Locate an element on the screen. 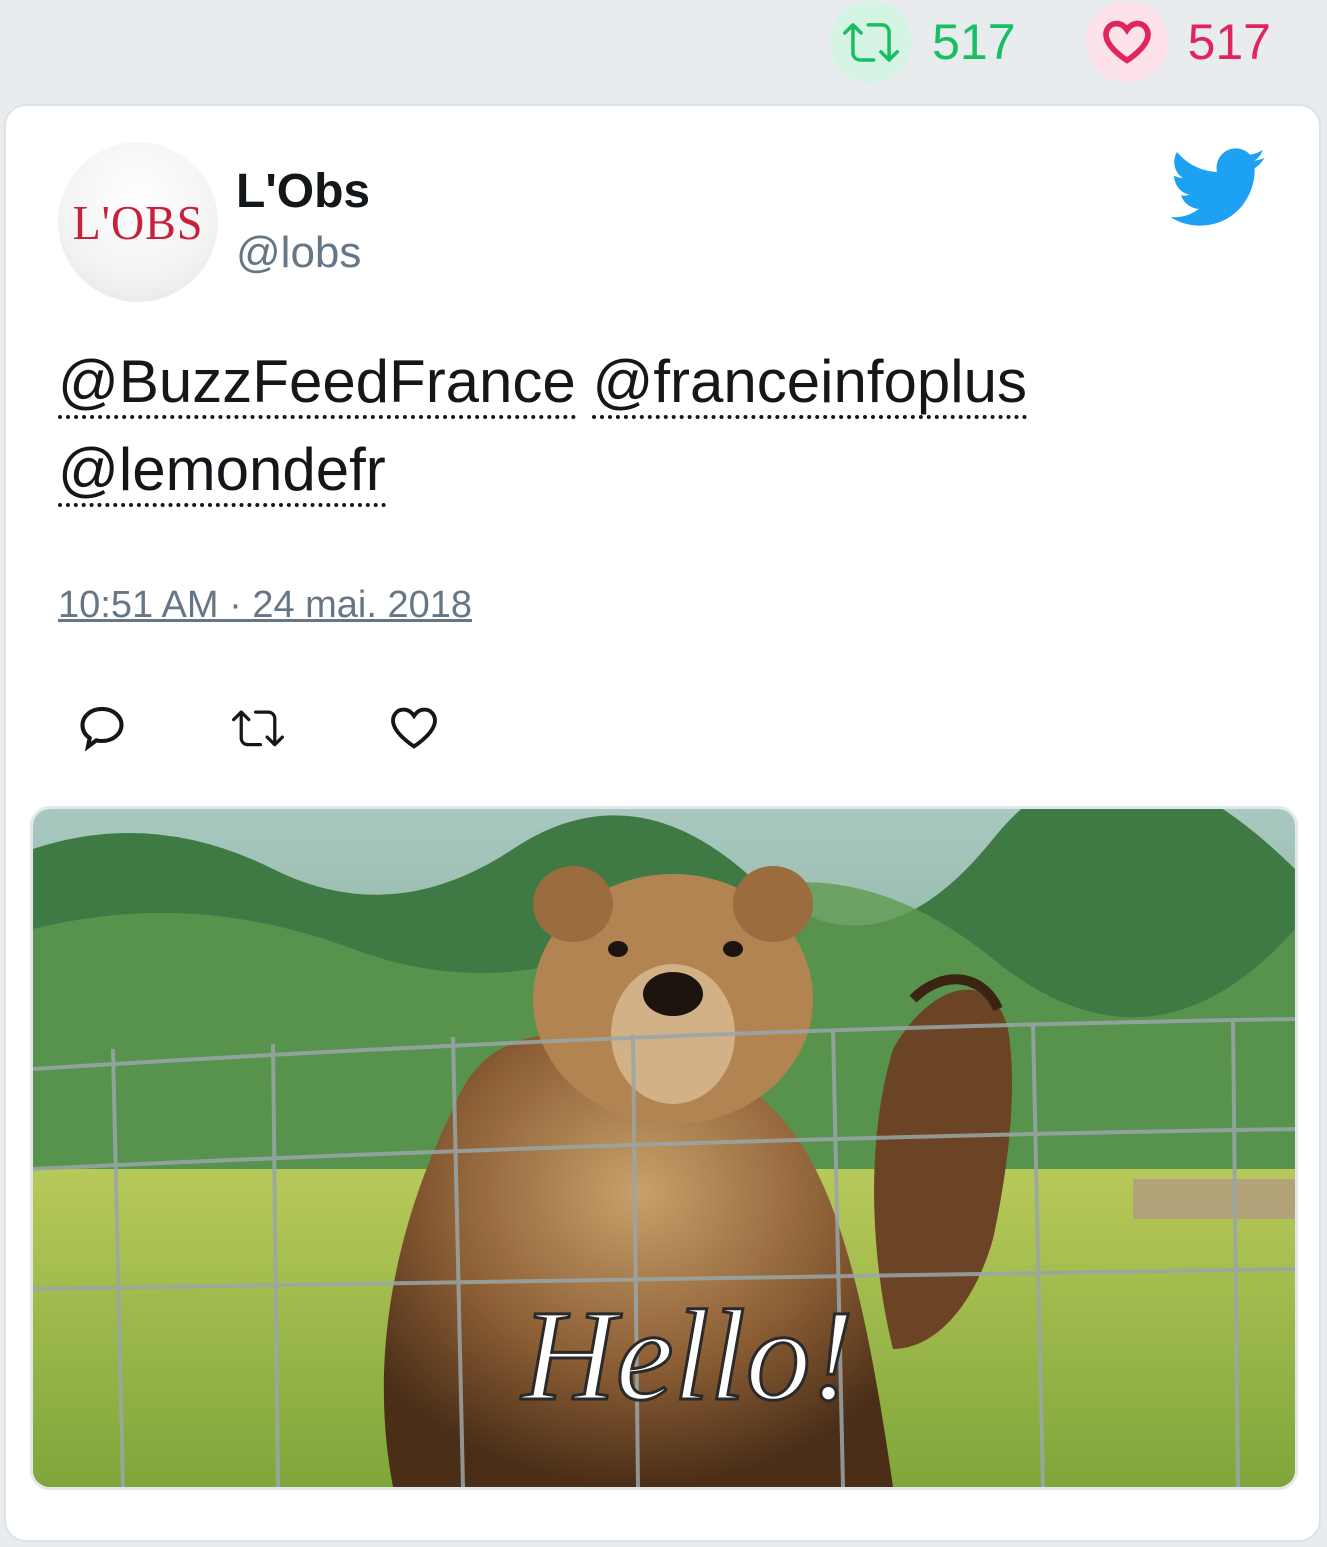 Image resolution: width=1327 pixels, height=1547 pixels. avatar-logo: L'OBS is located at coordinates (138, 222).